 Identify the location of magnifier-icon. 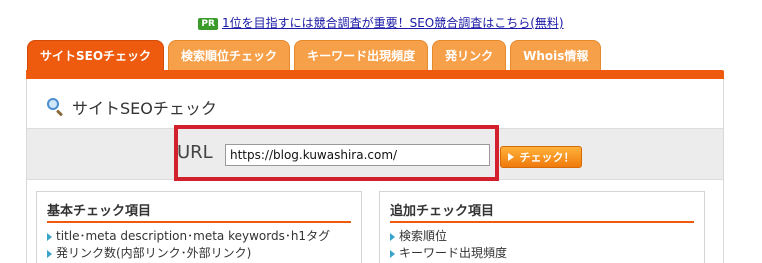
(56, 107).